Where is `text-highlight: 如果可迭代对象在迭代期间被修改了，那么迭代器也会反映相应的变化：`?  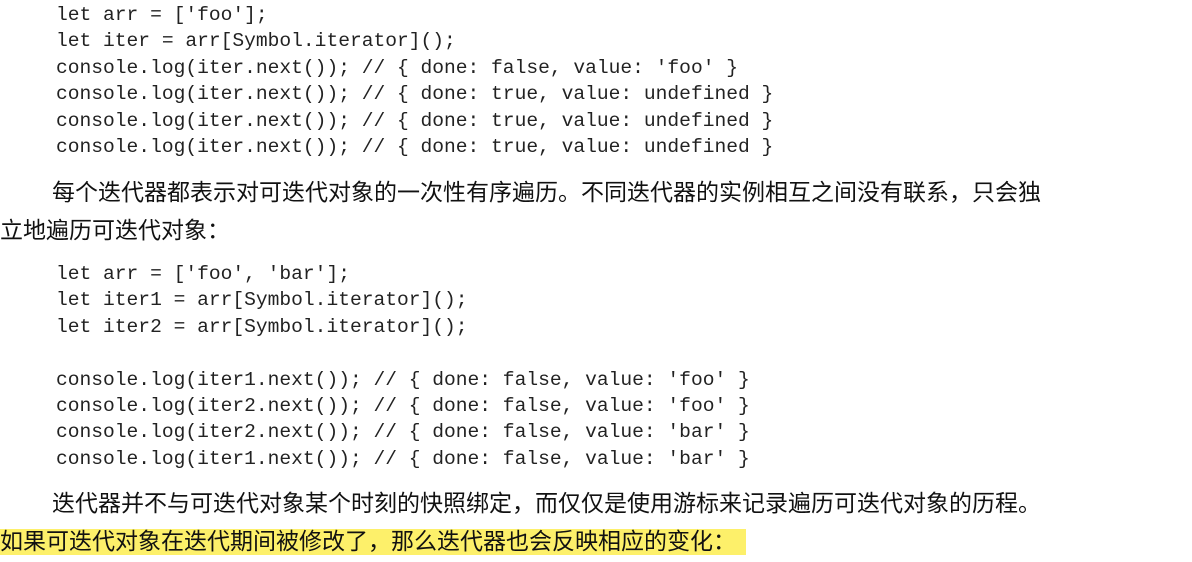 text-highlight: 如果可迭代对象在迭代期间被修改了，那么迭代器也会反映相应的变化： is located at coordinates (373, 542).